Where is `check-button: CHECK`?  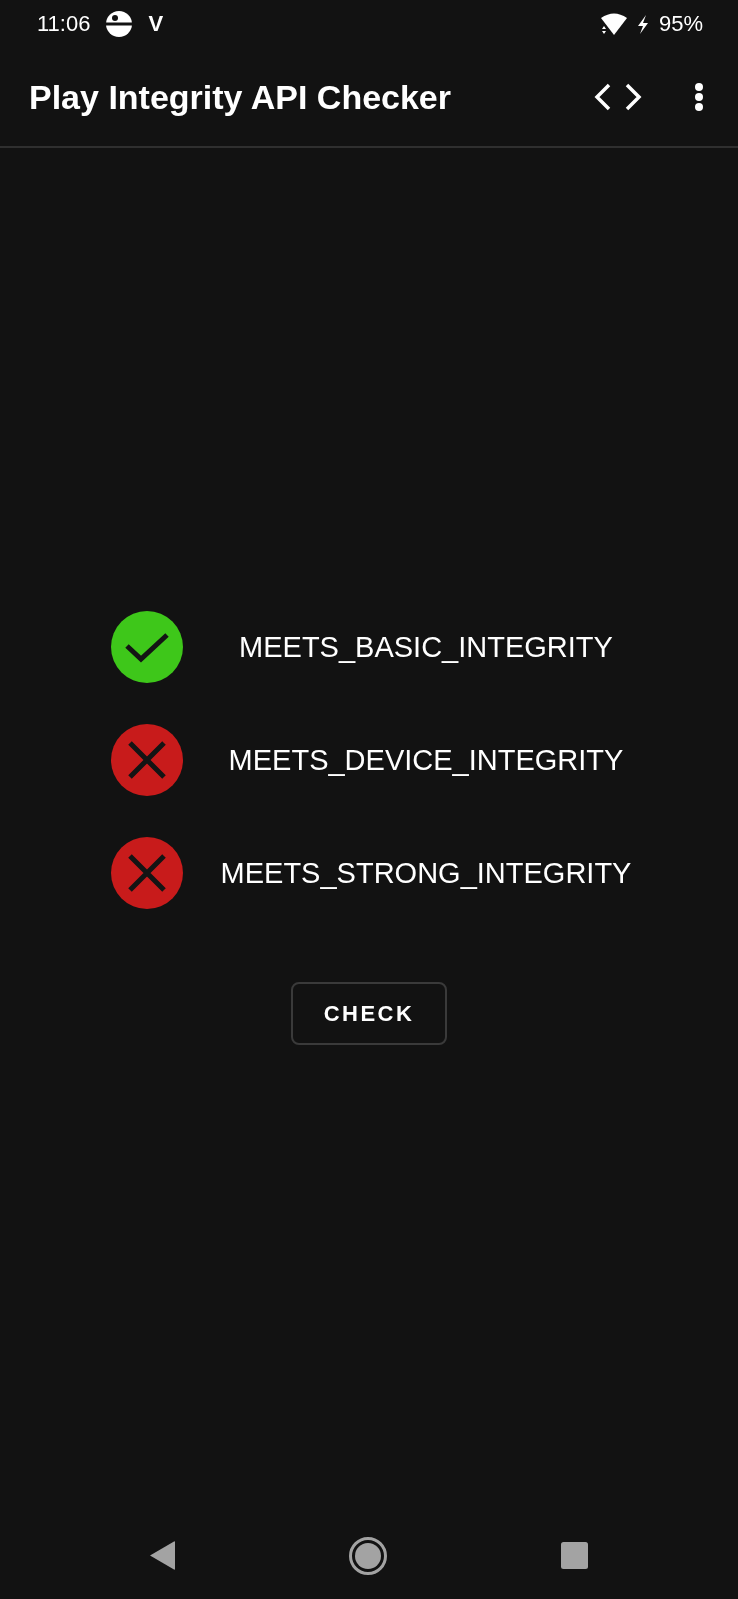
check-button: CHECK is located at coordinates (369, 1013).